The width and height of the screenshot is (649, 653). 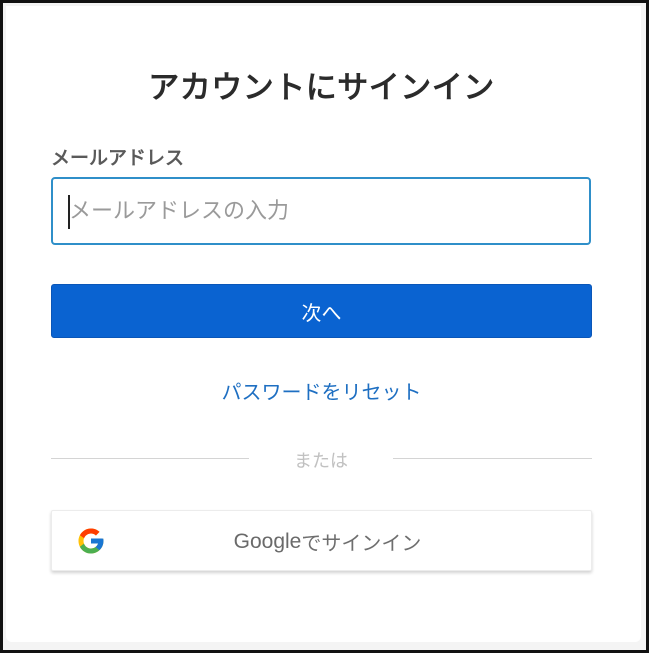 I want to click on divider-line-right, so click(x=492, y=458).